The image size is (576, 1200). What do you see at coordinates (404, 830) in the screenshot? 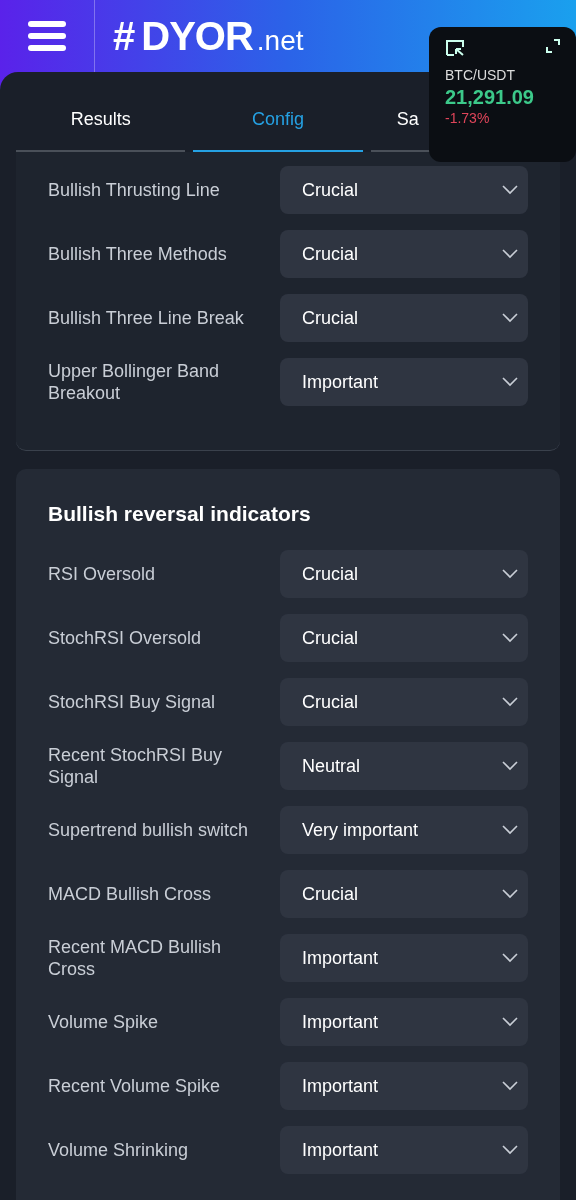
I see `select-field: Very important` at bounding box center [404, 830].